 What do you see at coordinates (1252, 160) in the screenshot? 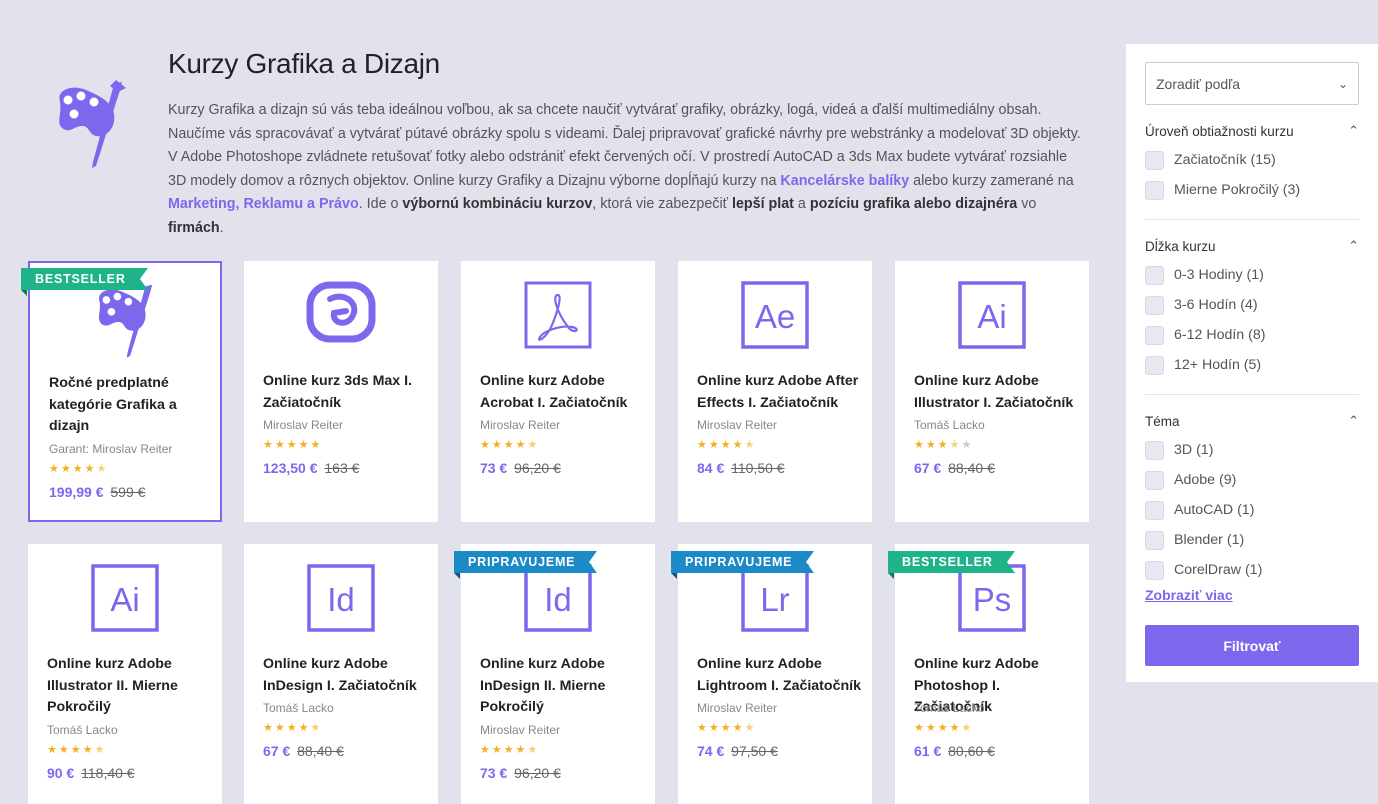
I see `filter-option: Začiatočník (15)` at bounding box center [1252, 160].